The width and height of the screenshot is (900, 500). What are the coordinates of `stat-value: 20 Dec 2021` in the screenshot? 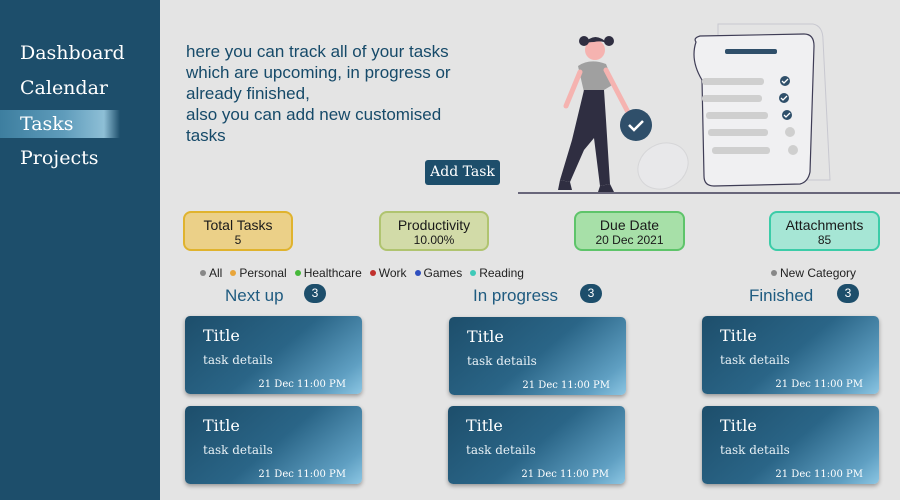 It's located at (629, 240).